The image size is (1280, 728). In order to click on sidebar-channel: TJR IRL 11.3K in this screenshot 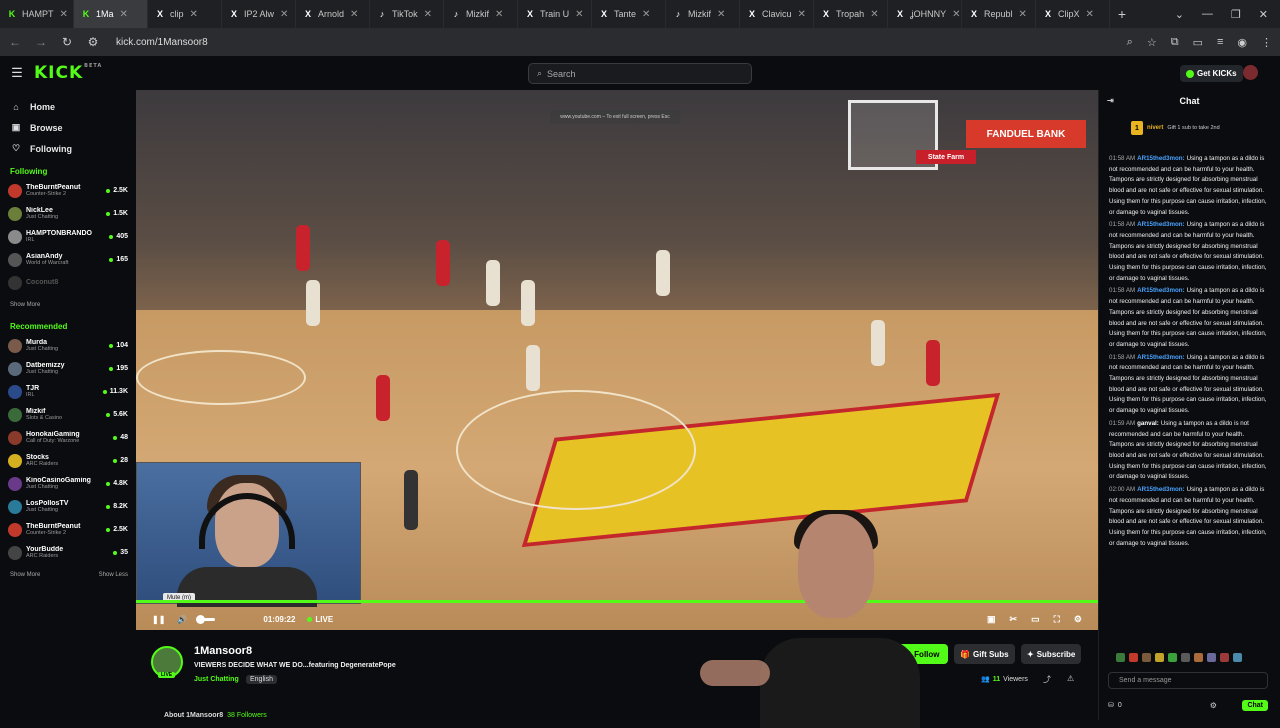, I will do `click(68, 391)`.